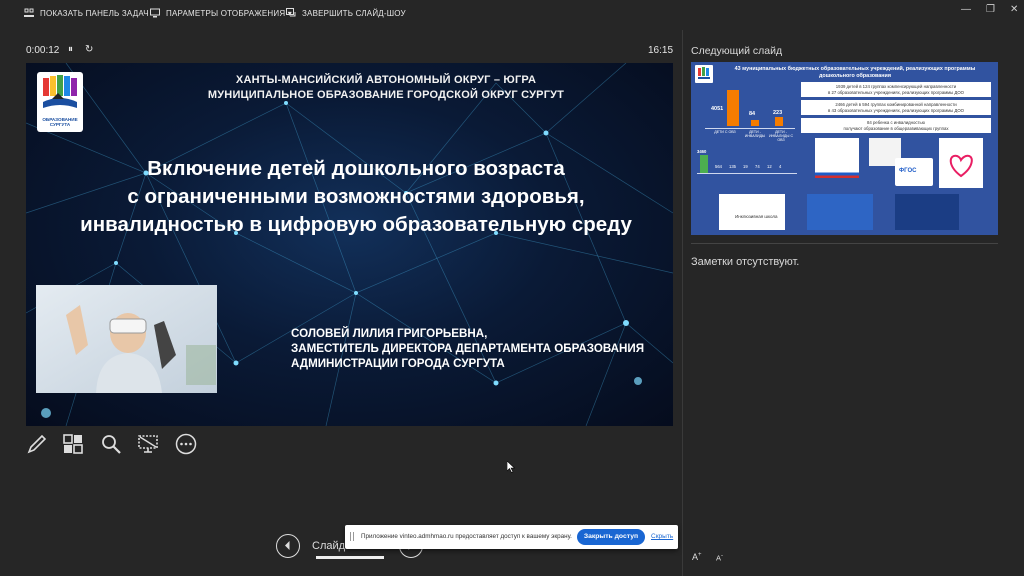 This screenshot has width=1024, height=576. Describe the element at coordinates (837, 158) in the screenshot. I see `thumb-ministry` at that location.